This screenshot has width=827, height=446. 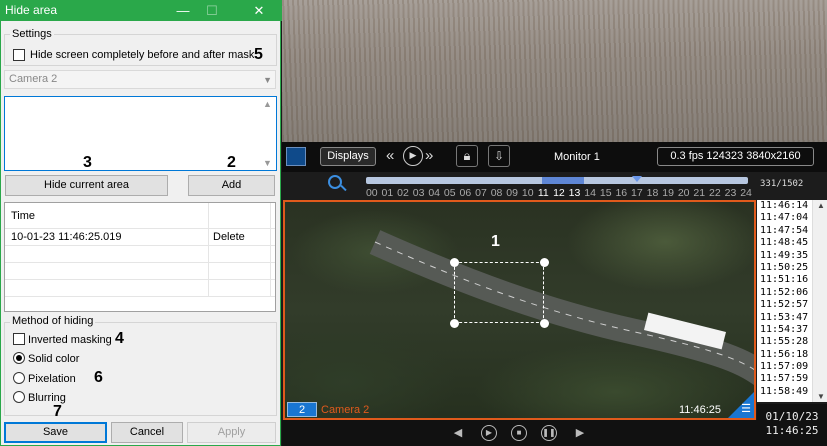 I want to click on solid-color-label: Solid color, so click(x=54, y=359).